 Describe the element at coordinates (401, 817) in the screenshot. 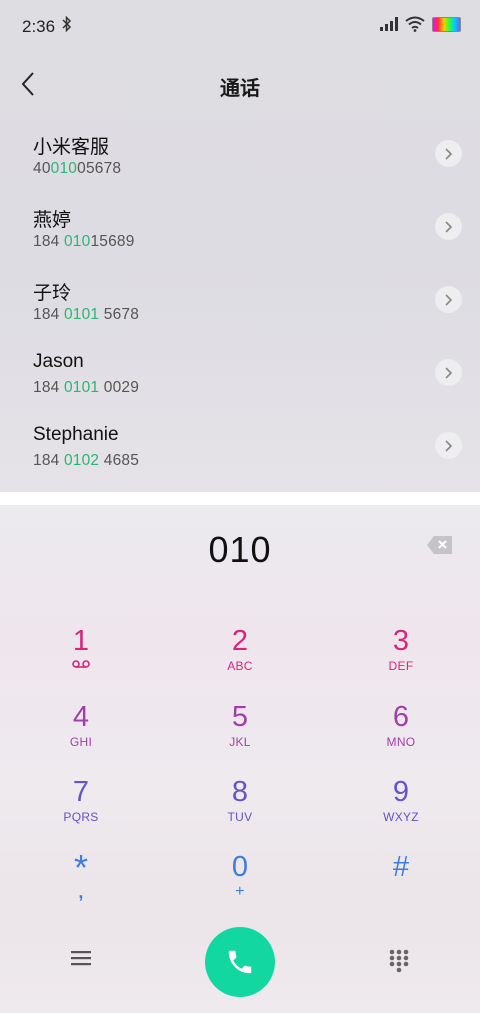

I see `key-letters: WXYZ` at that location.